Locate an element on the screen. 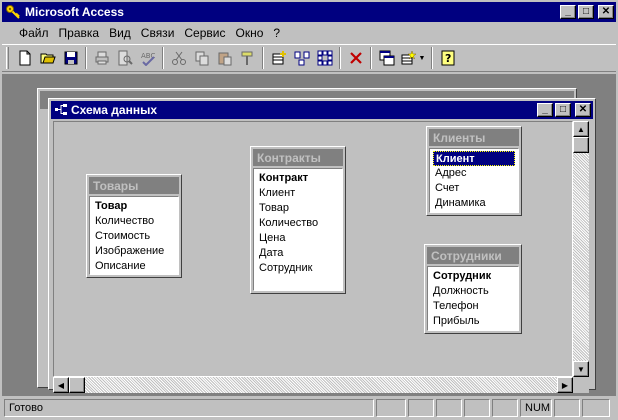  table-title: Товары is located at coordinates (134, 185).